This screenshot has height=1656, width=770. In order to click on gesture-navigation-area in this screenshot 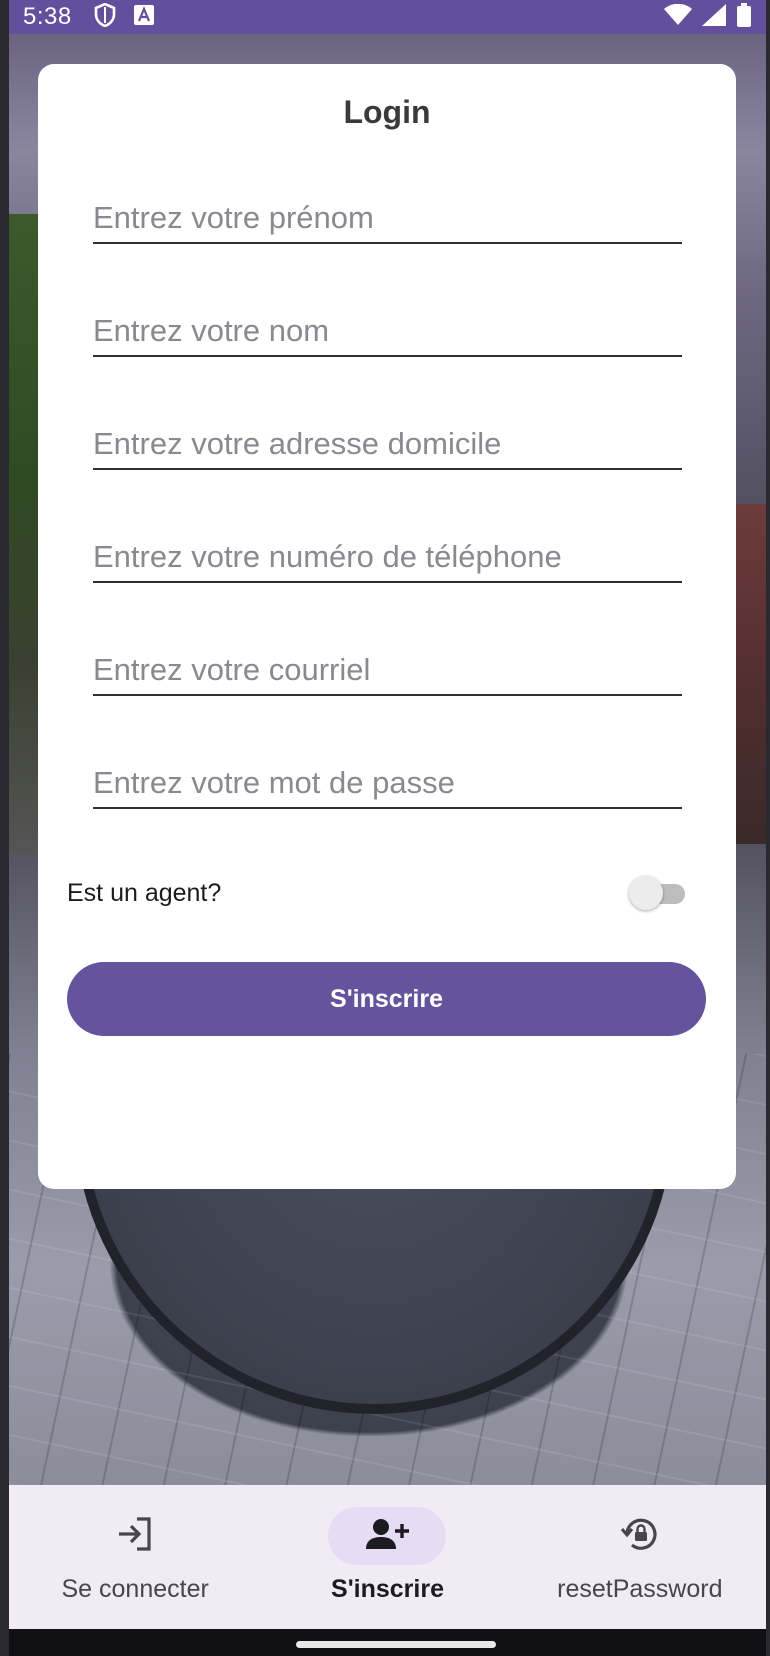, I will do `click(387, 1642)`.